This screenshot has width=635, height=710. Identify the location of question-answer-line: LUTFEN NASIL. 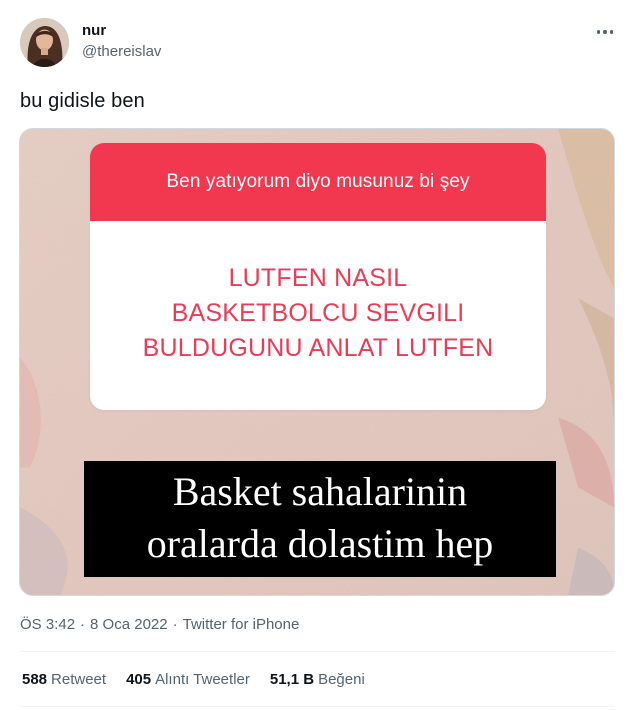
(318, 278).